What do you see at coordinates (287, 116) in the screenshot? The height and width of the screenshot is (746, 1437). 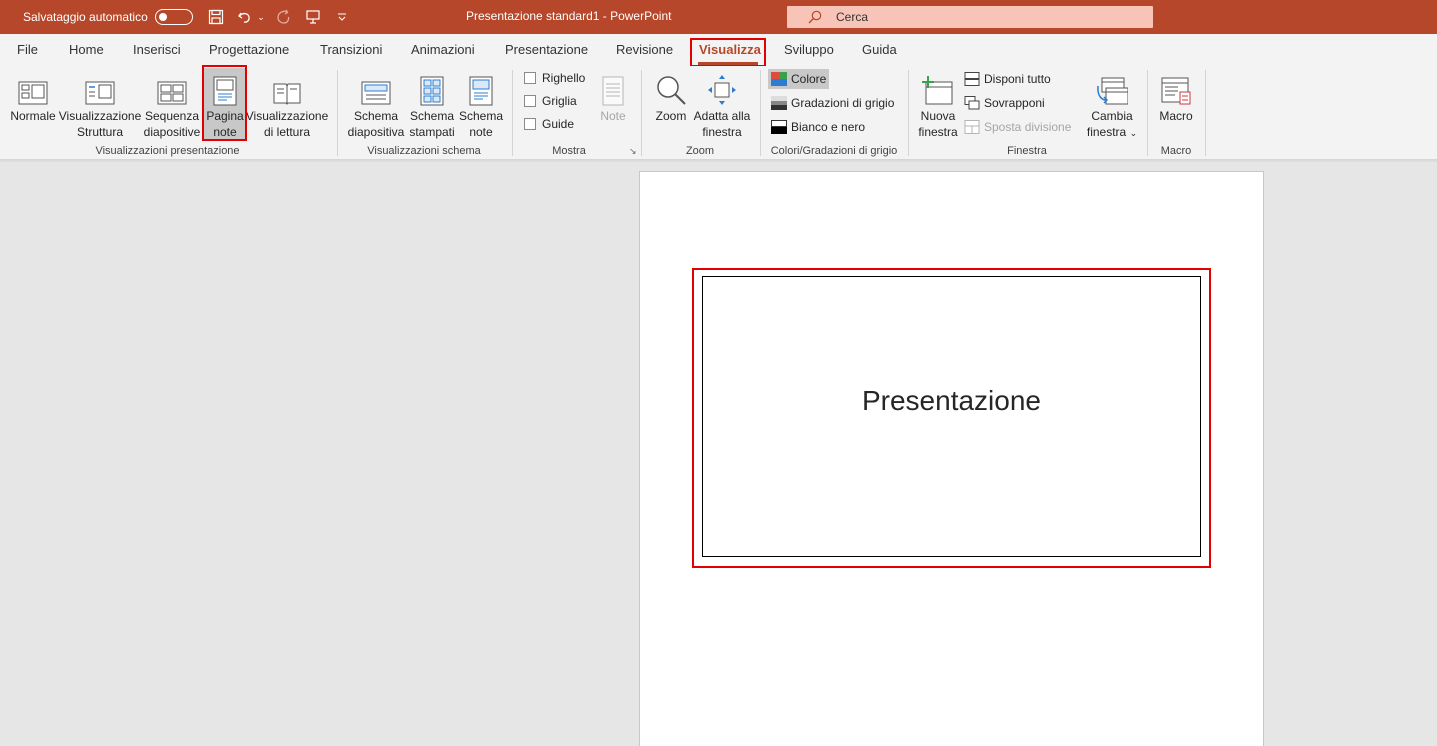 I see `lettura-label-line1: Visualizzazione` at bounding box center [287, 116].